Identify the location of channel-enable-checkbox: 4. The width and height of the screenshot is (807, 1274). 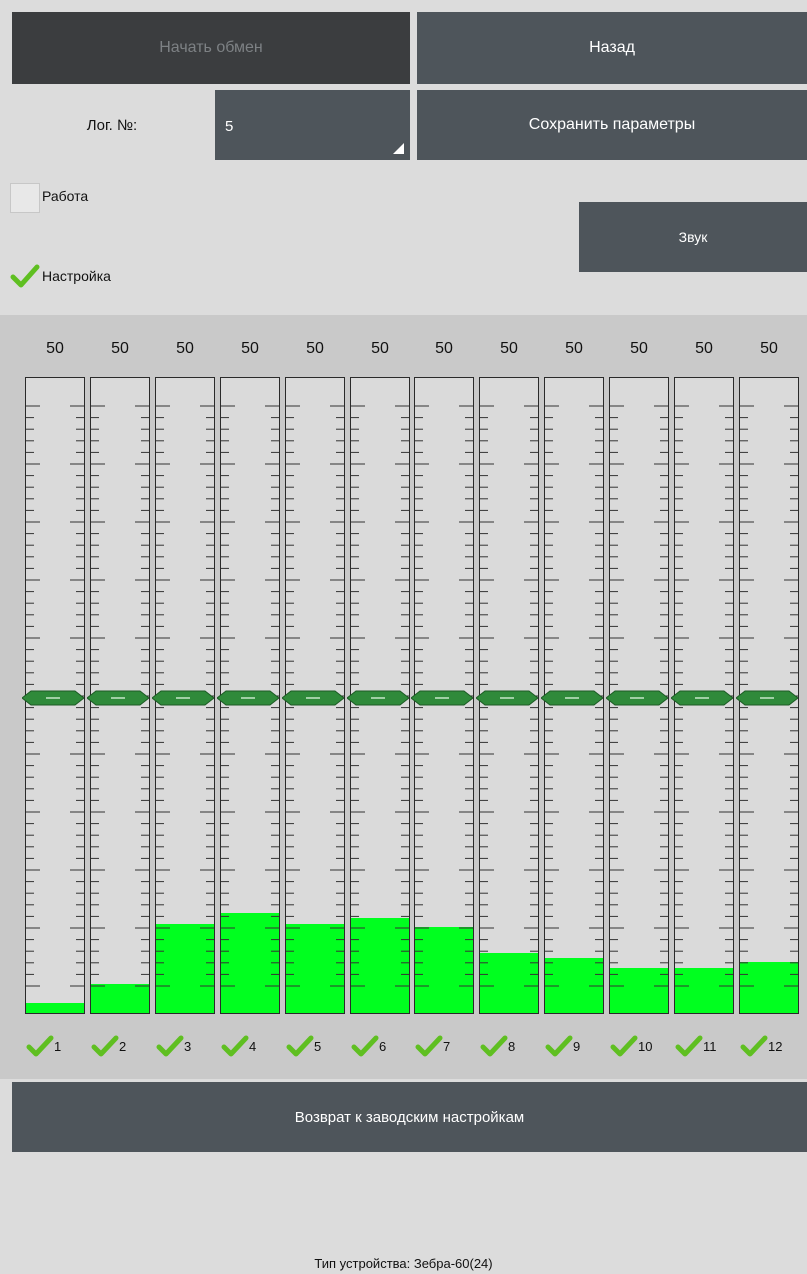
(238, 1046).